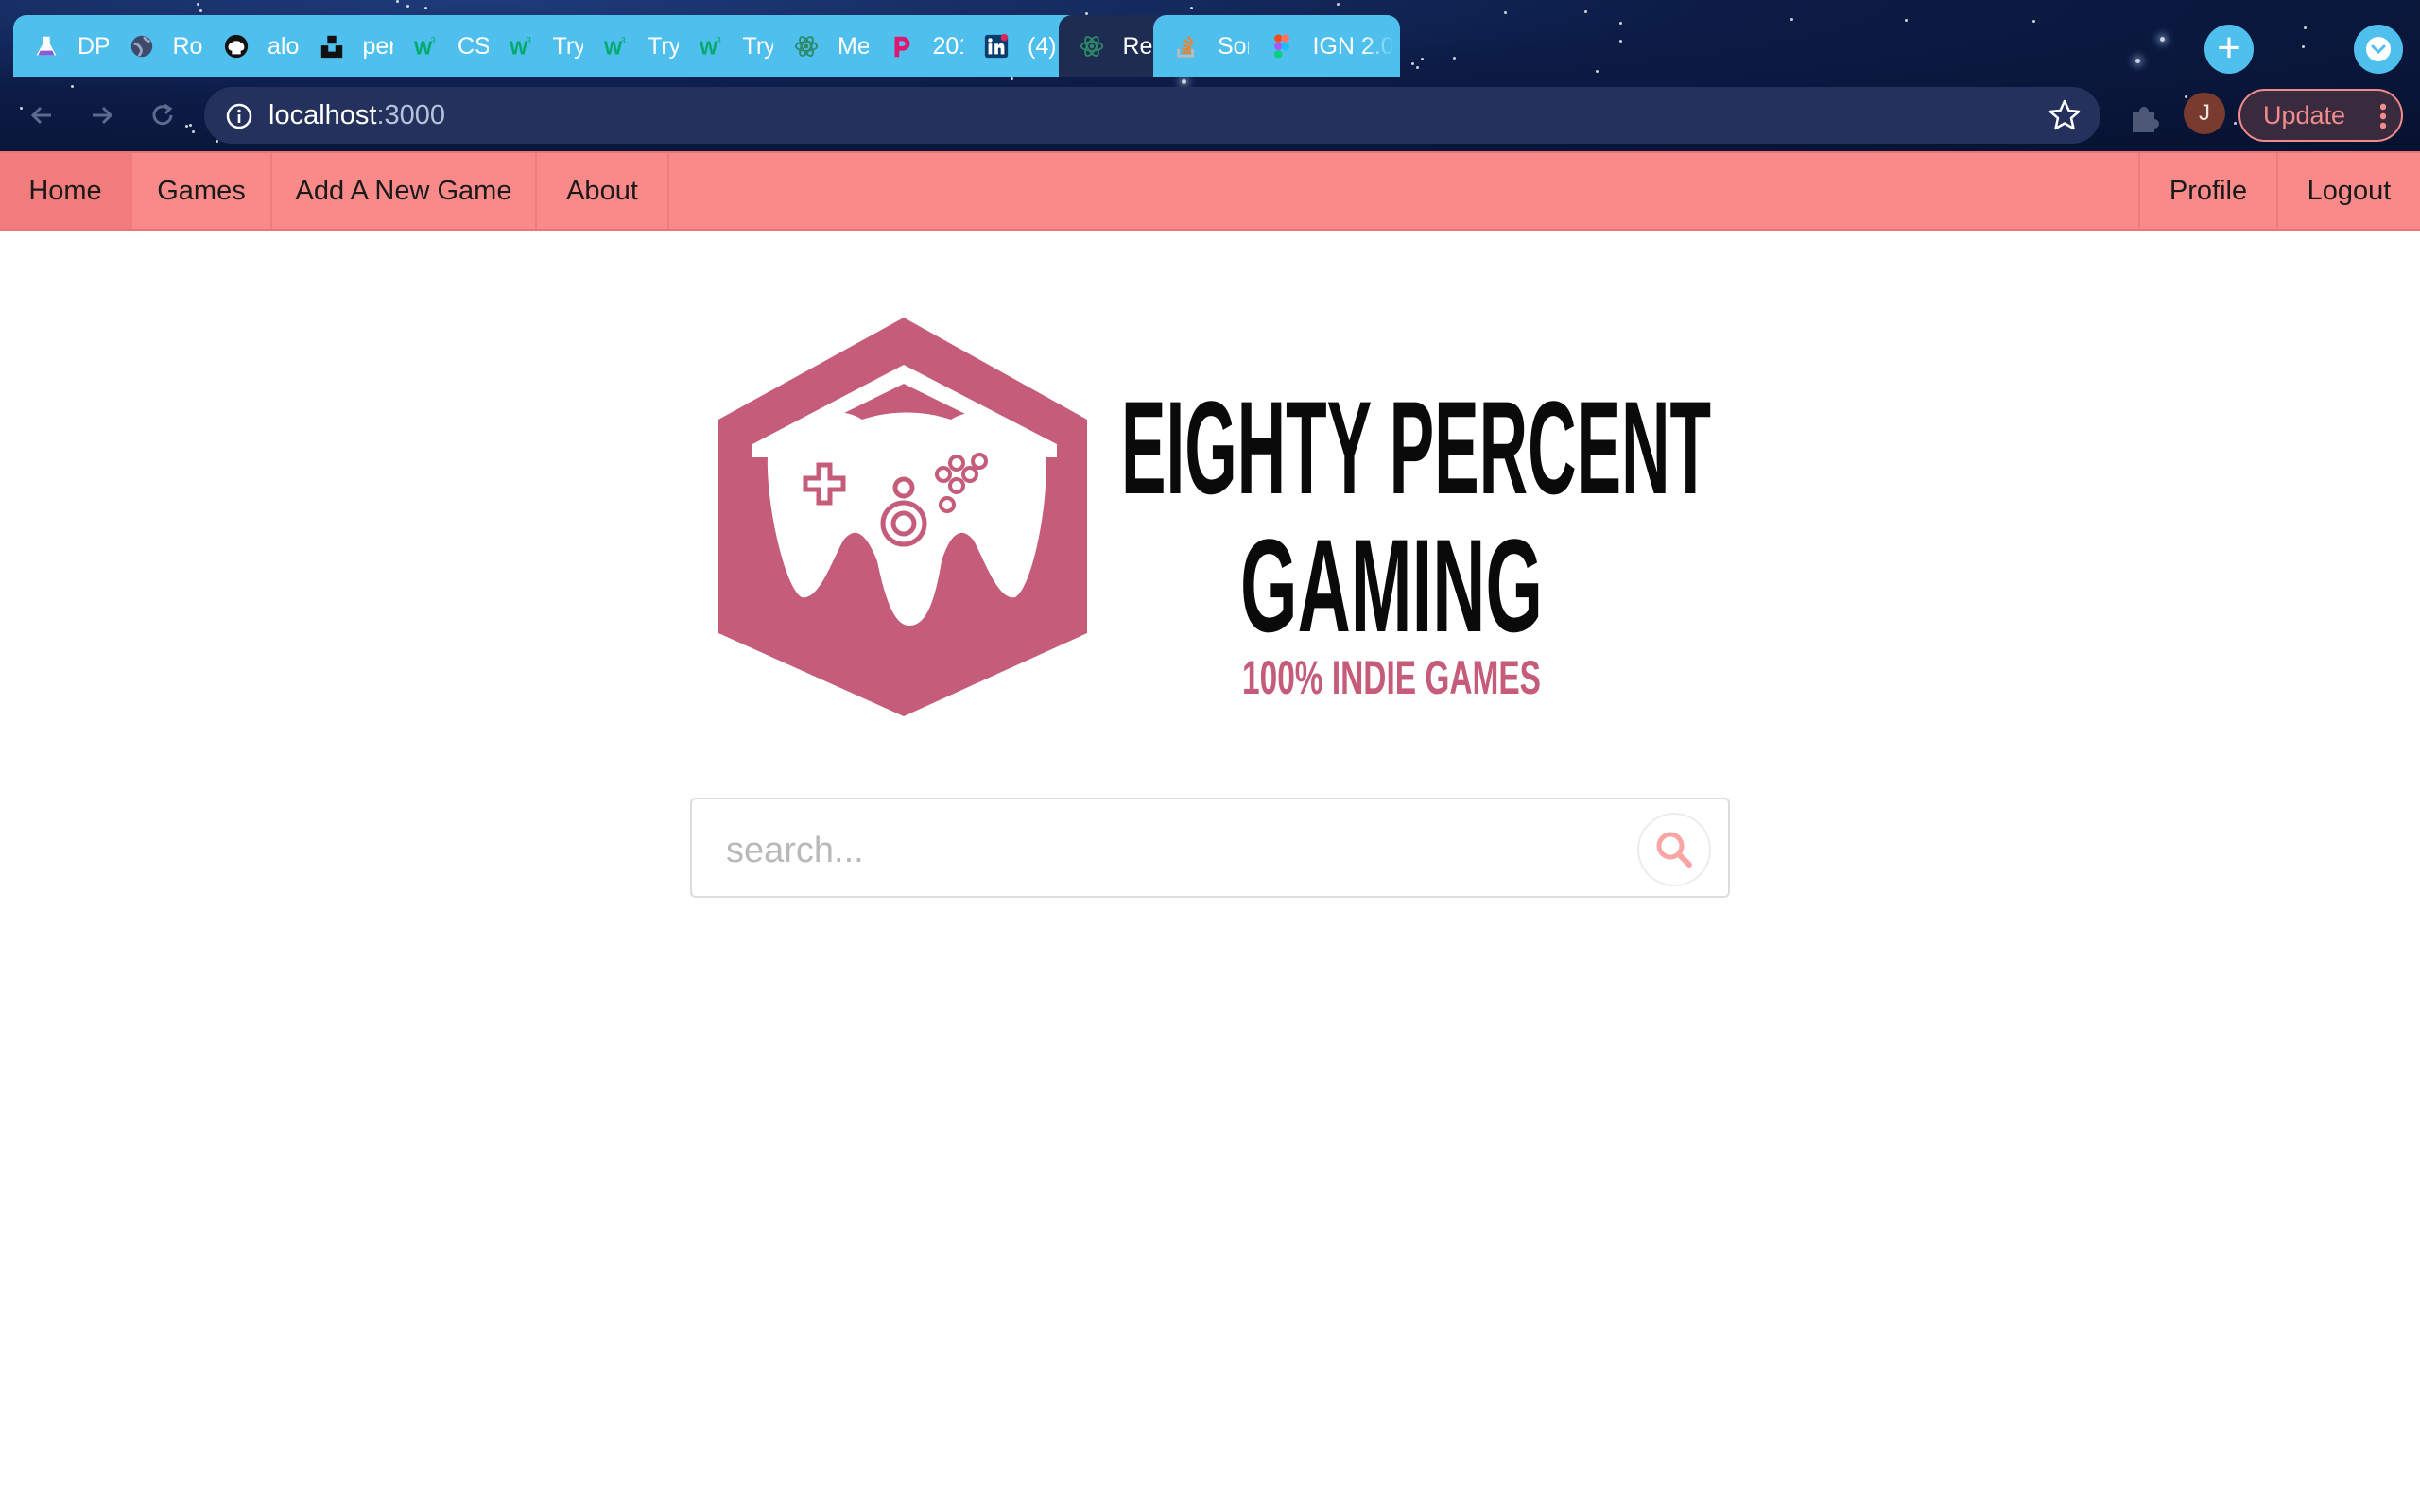 This screenshot has width=2420, height=1512. I want to click on nav-logout: Logout, so click(2348, 191).